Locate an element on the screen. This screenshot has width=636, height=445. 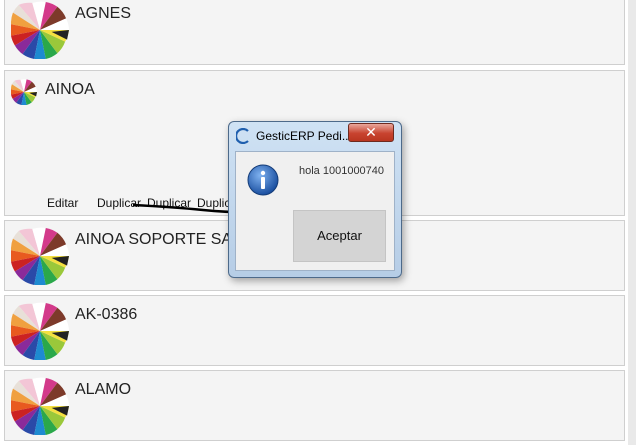
dialog-body: hola 1001000740 Aceptar is located at coordinates (315, 211).